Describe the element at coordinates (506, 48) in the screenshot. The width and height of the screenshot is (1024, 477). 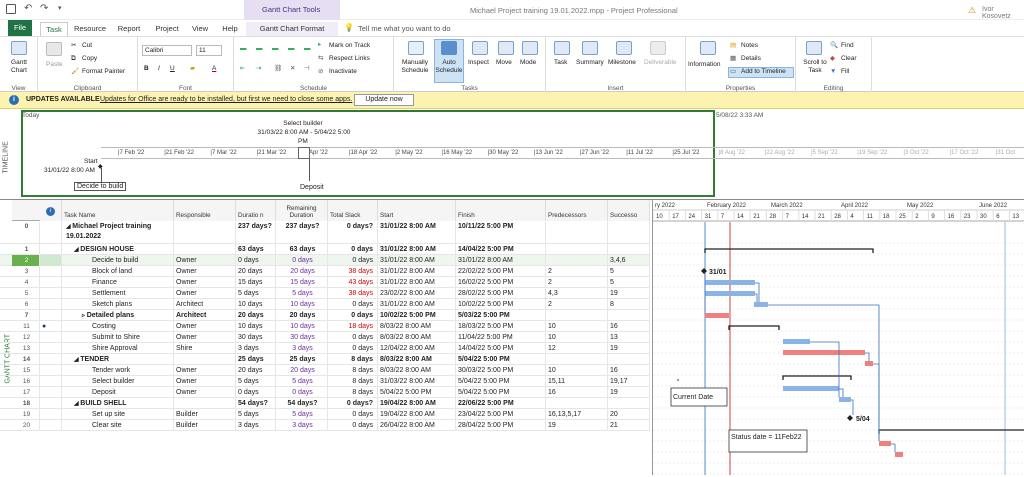
I see `move-icon` at that location.